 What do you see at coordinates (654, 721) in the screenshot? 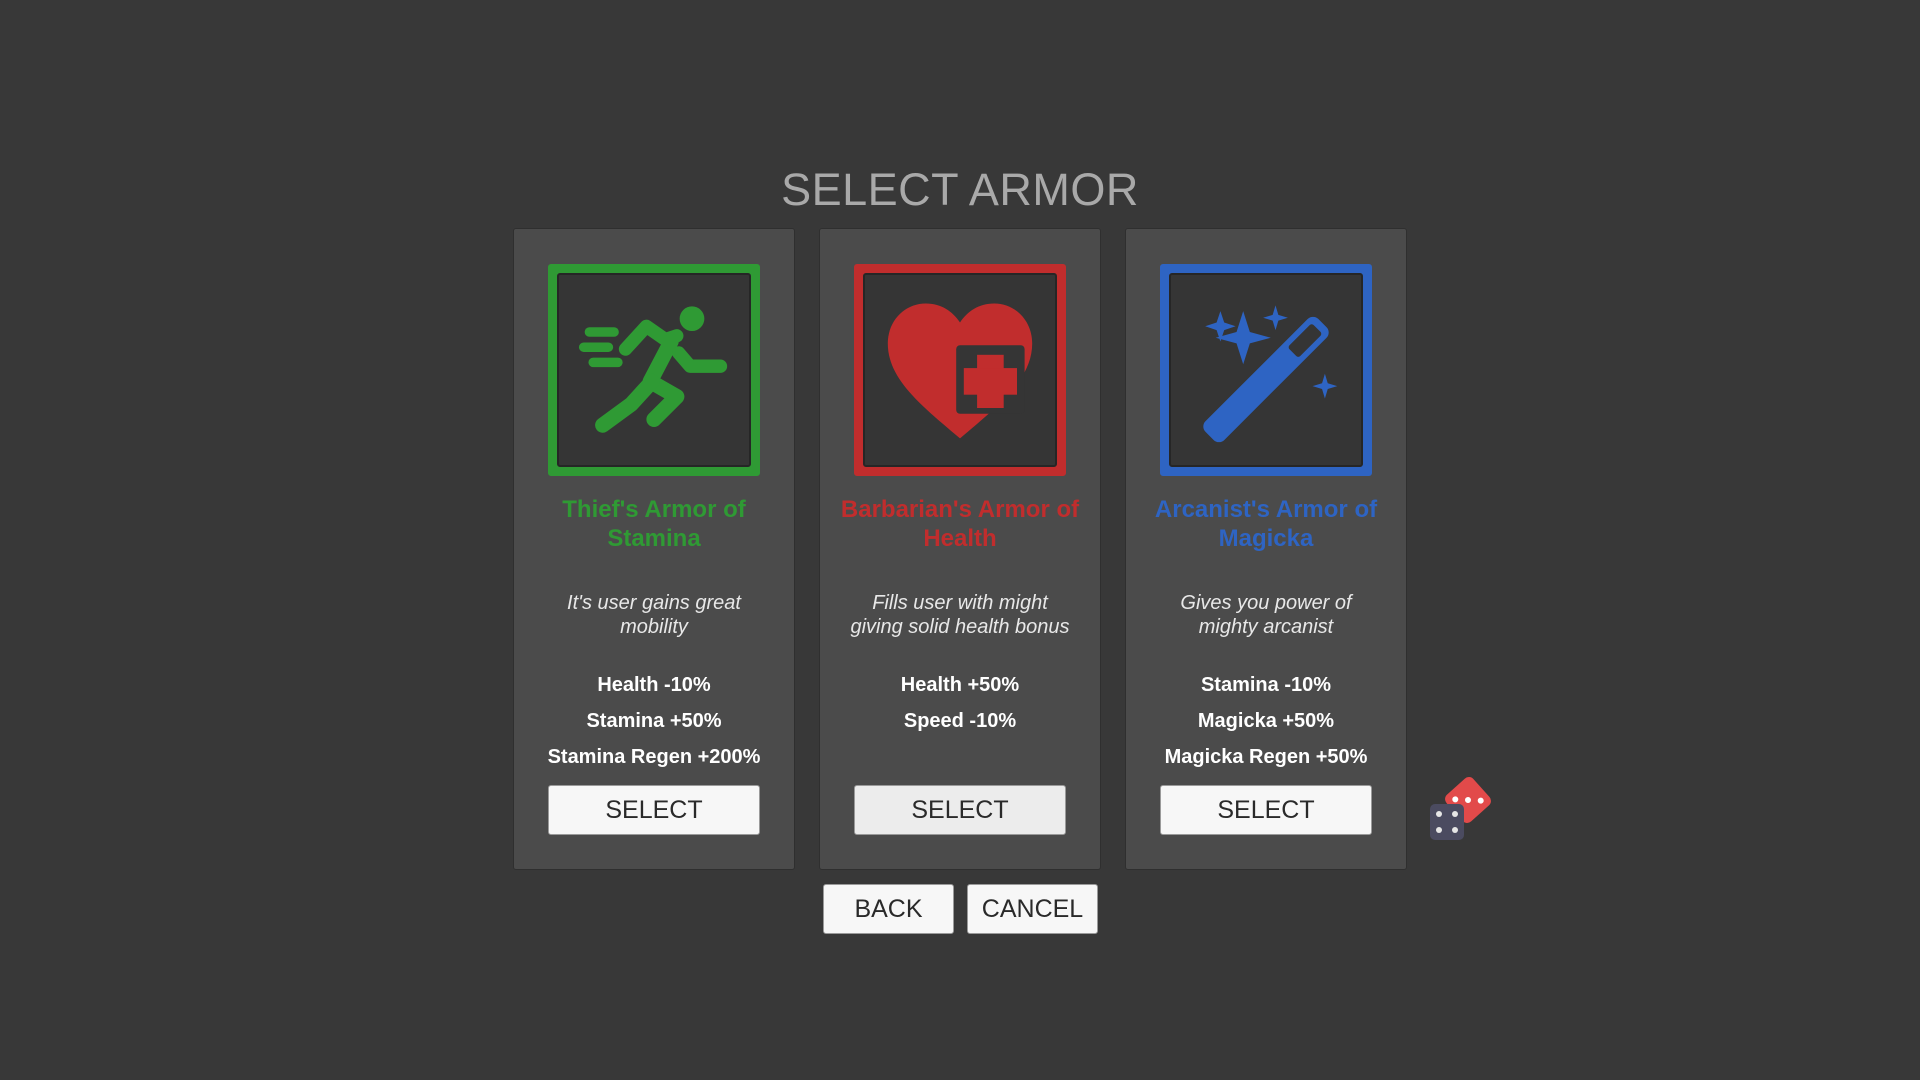
I see `stat-line: Stamina +50%` at bounding box center [654, 721].